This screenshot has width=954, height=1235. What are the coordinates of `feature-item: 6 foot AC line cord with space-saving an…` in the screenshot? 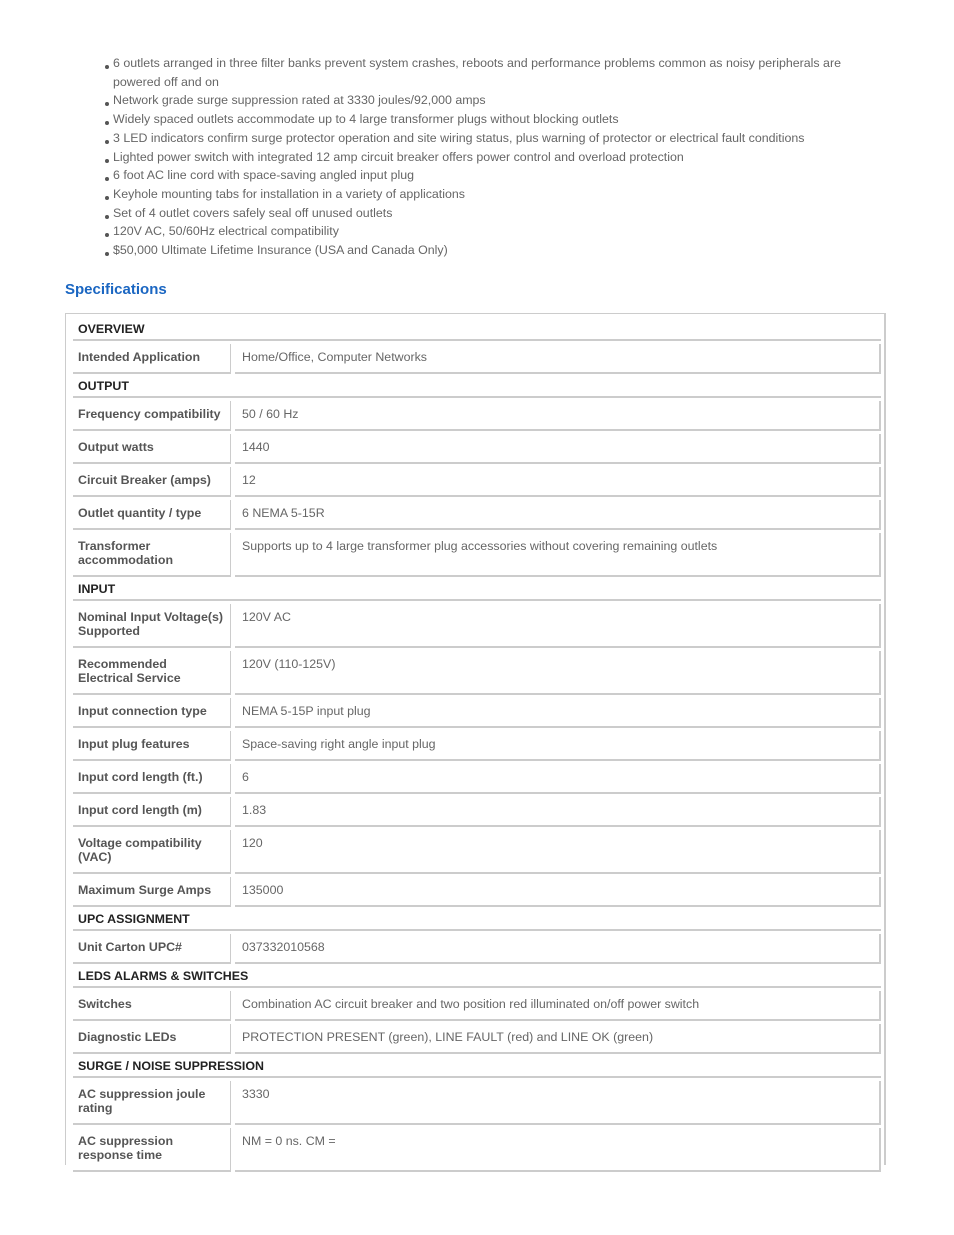 It's located at (480, 175).